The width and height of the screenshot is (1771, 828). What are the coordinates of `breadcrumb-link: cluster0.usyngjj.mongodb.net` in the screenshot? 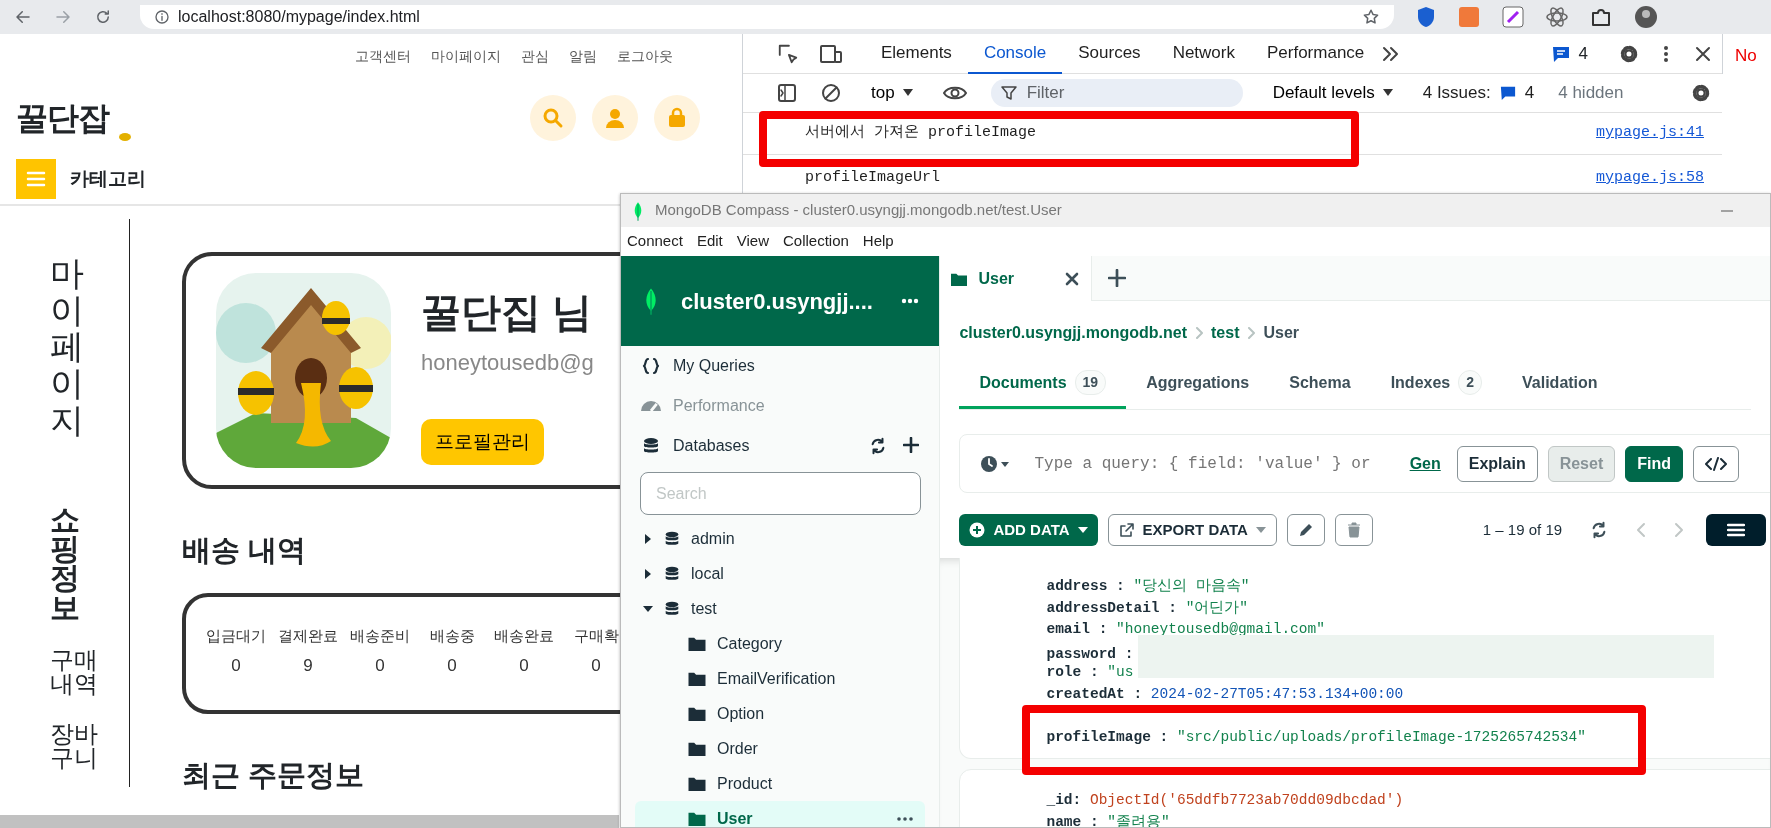 It's located at (1073, 333).